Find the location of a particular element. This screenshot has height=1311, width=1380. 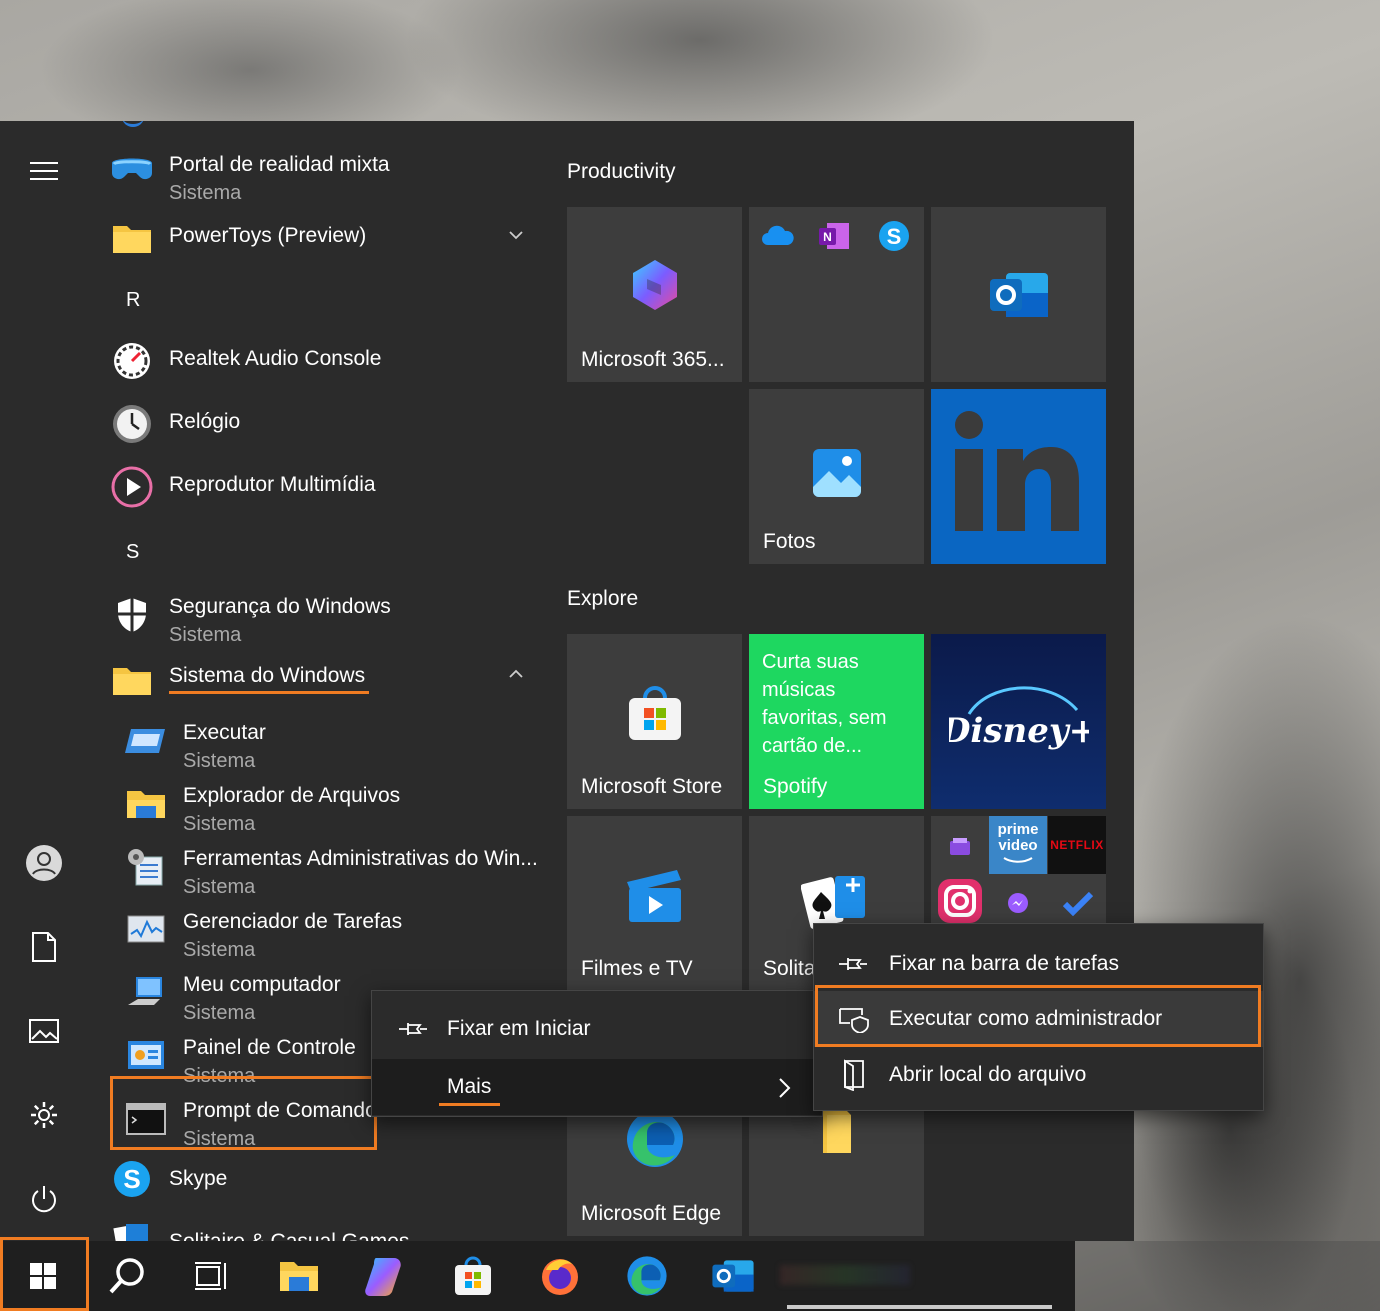

app-item-gerenciador-tarefas: Gerenciador de Tarefas Sistema is located at coordinates (318, 929).